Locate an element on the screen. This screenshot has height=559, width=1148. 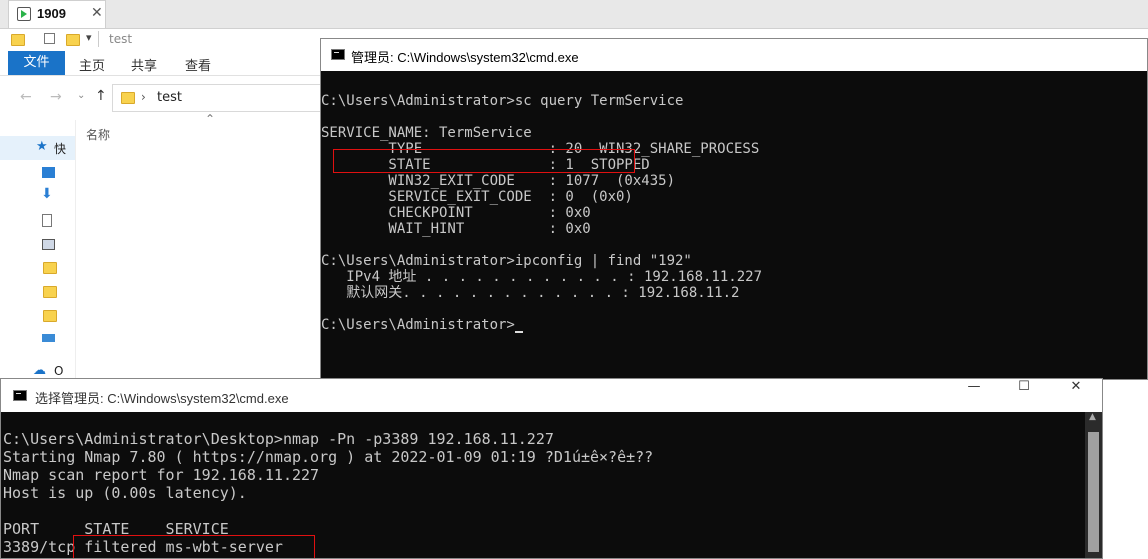
up-icon: ↑ is located at coordinates (101, 96).